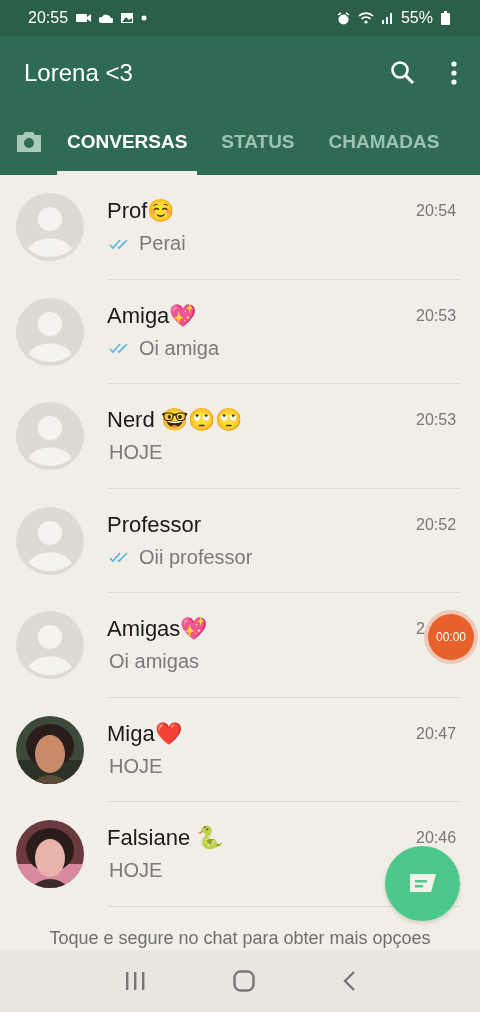 This screenshot has width=480, height=1012. I want to click on search-icon, so click(403, 72).